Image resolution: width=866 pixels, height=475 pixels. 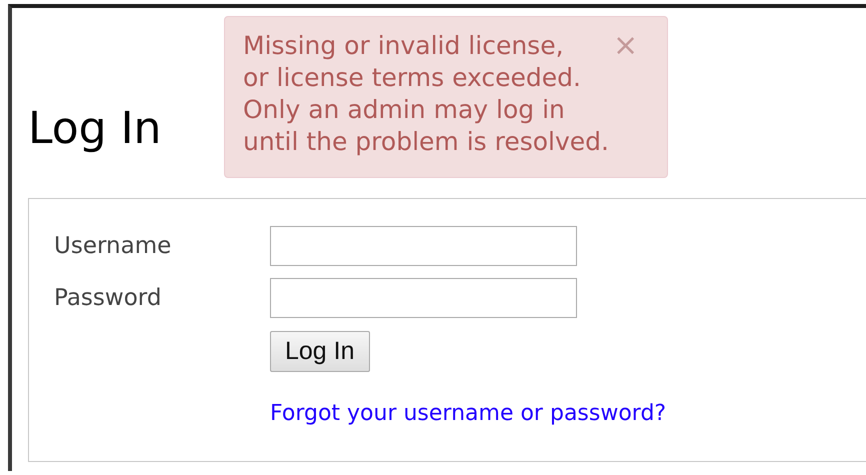 What do you see at coordinates (320, 351) in the screenshot?
I see `login-button: Log In` at bounding box center [320, 351].